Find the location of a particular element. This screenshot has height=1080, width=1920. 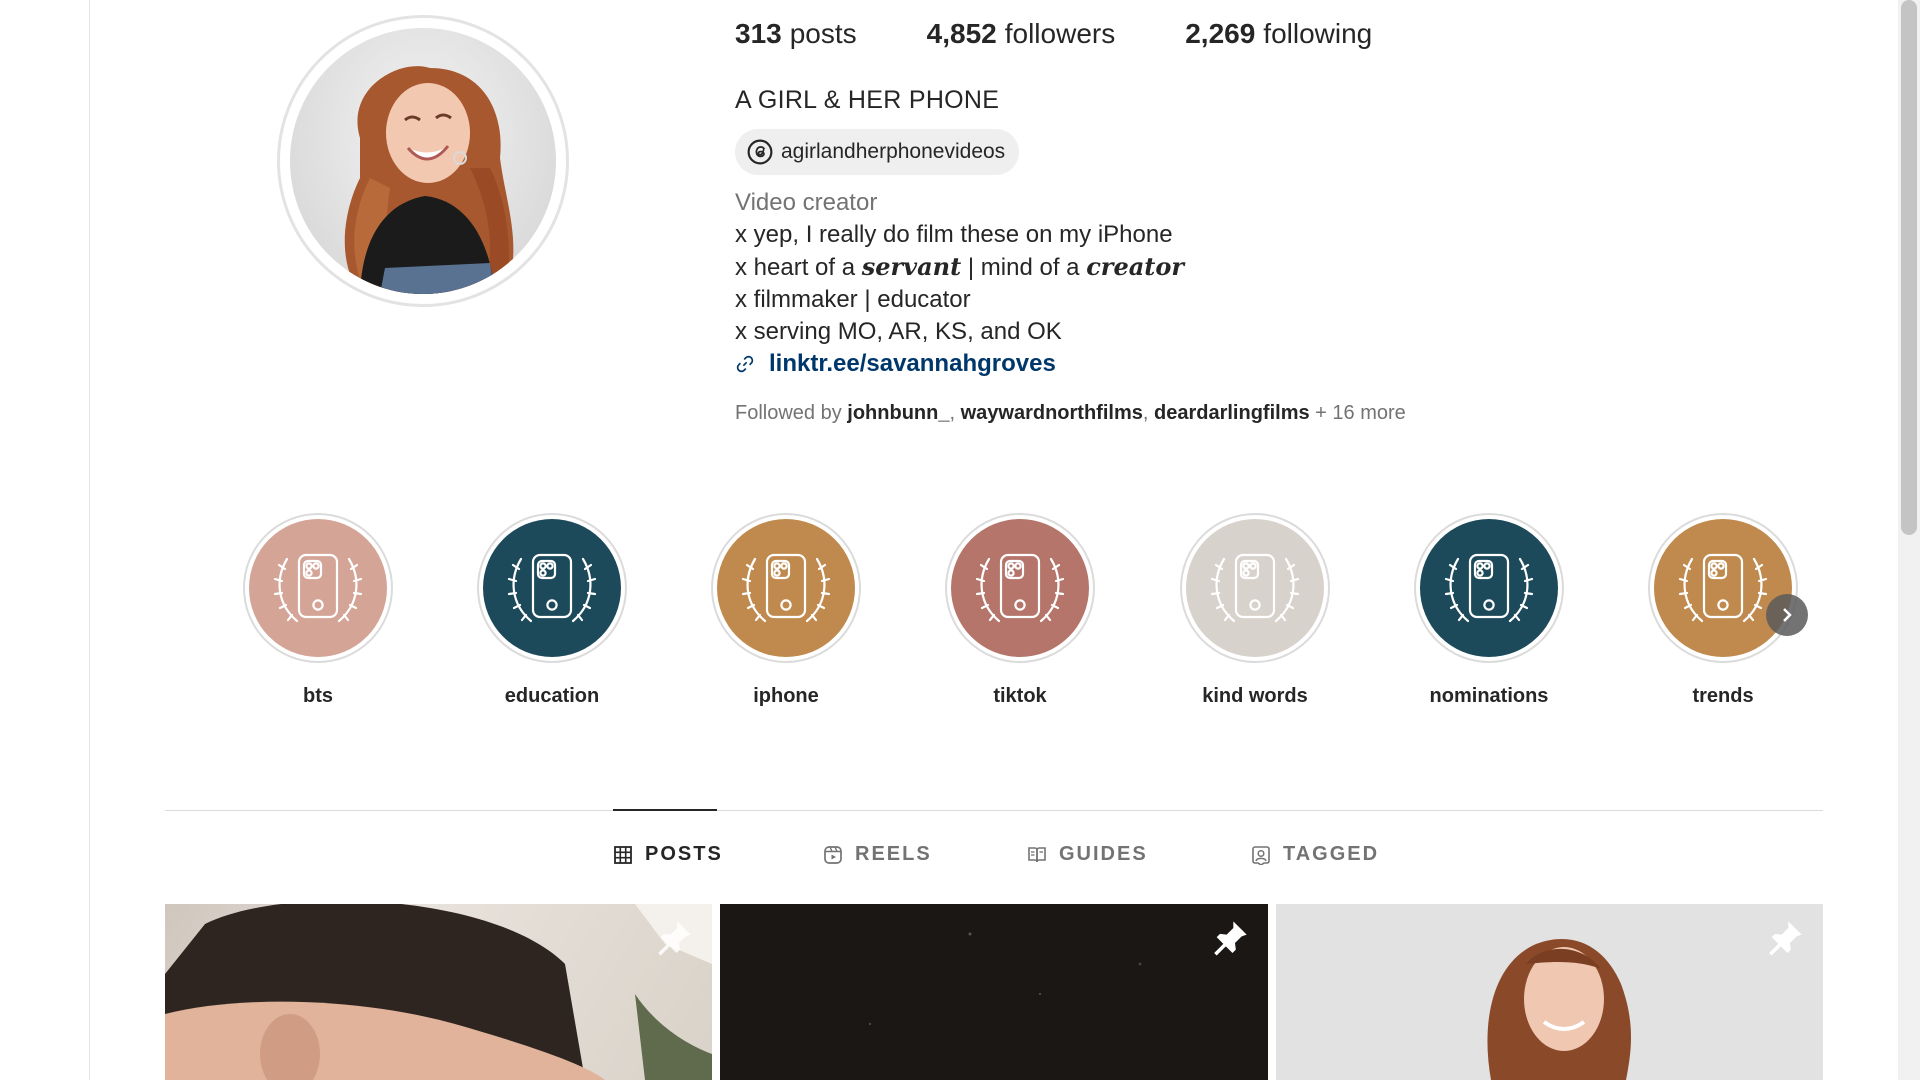

profile-category: Video creator is located at coordinates (806, 202).